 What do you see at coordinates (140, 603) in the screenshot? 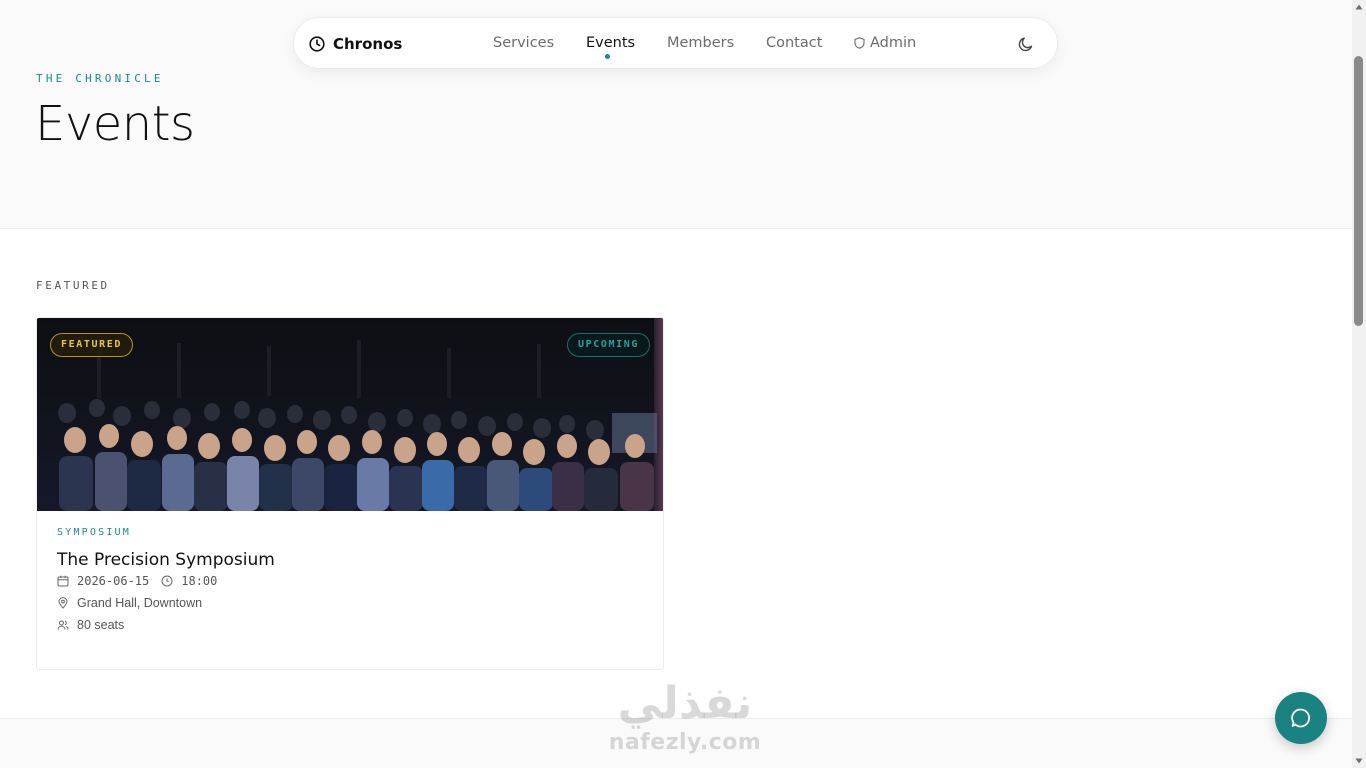
I see `event-location: Grand Hall, Downtown` at bounding box center [140, 603].